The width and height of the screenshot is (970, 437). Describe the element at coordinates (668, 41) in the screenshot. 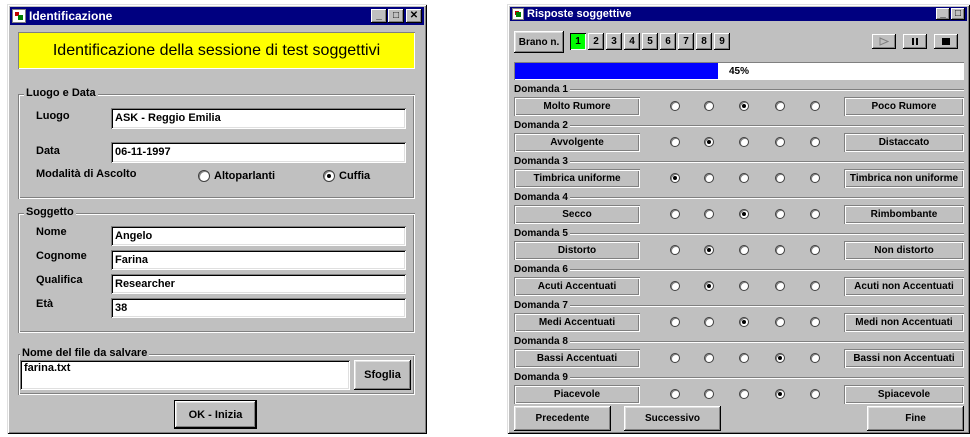

I see `track-button: 6` at that location.